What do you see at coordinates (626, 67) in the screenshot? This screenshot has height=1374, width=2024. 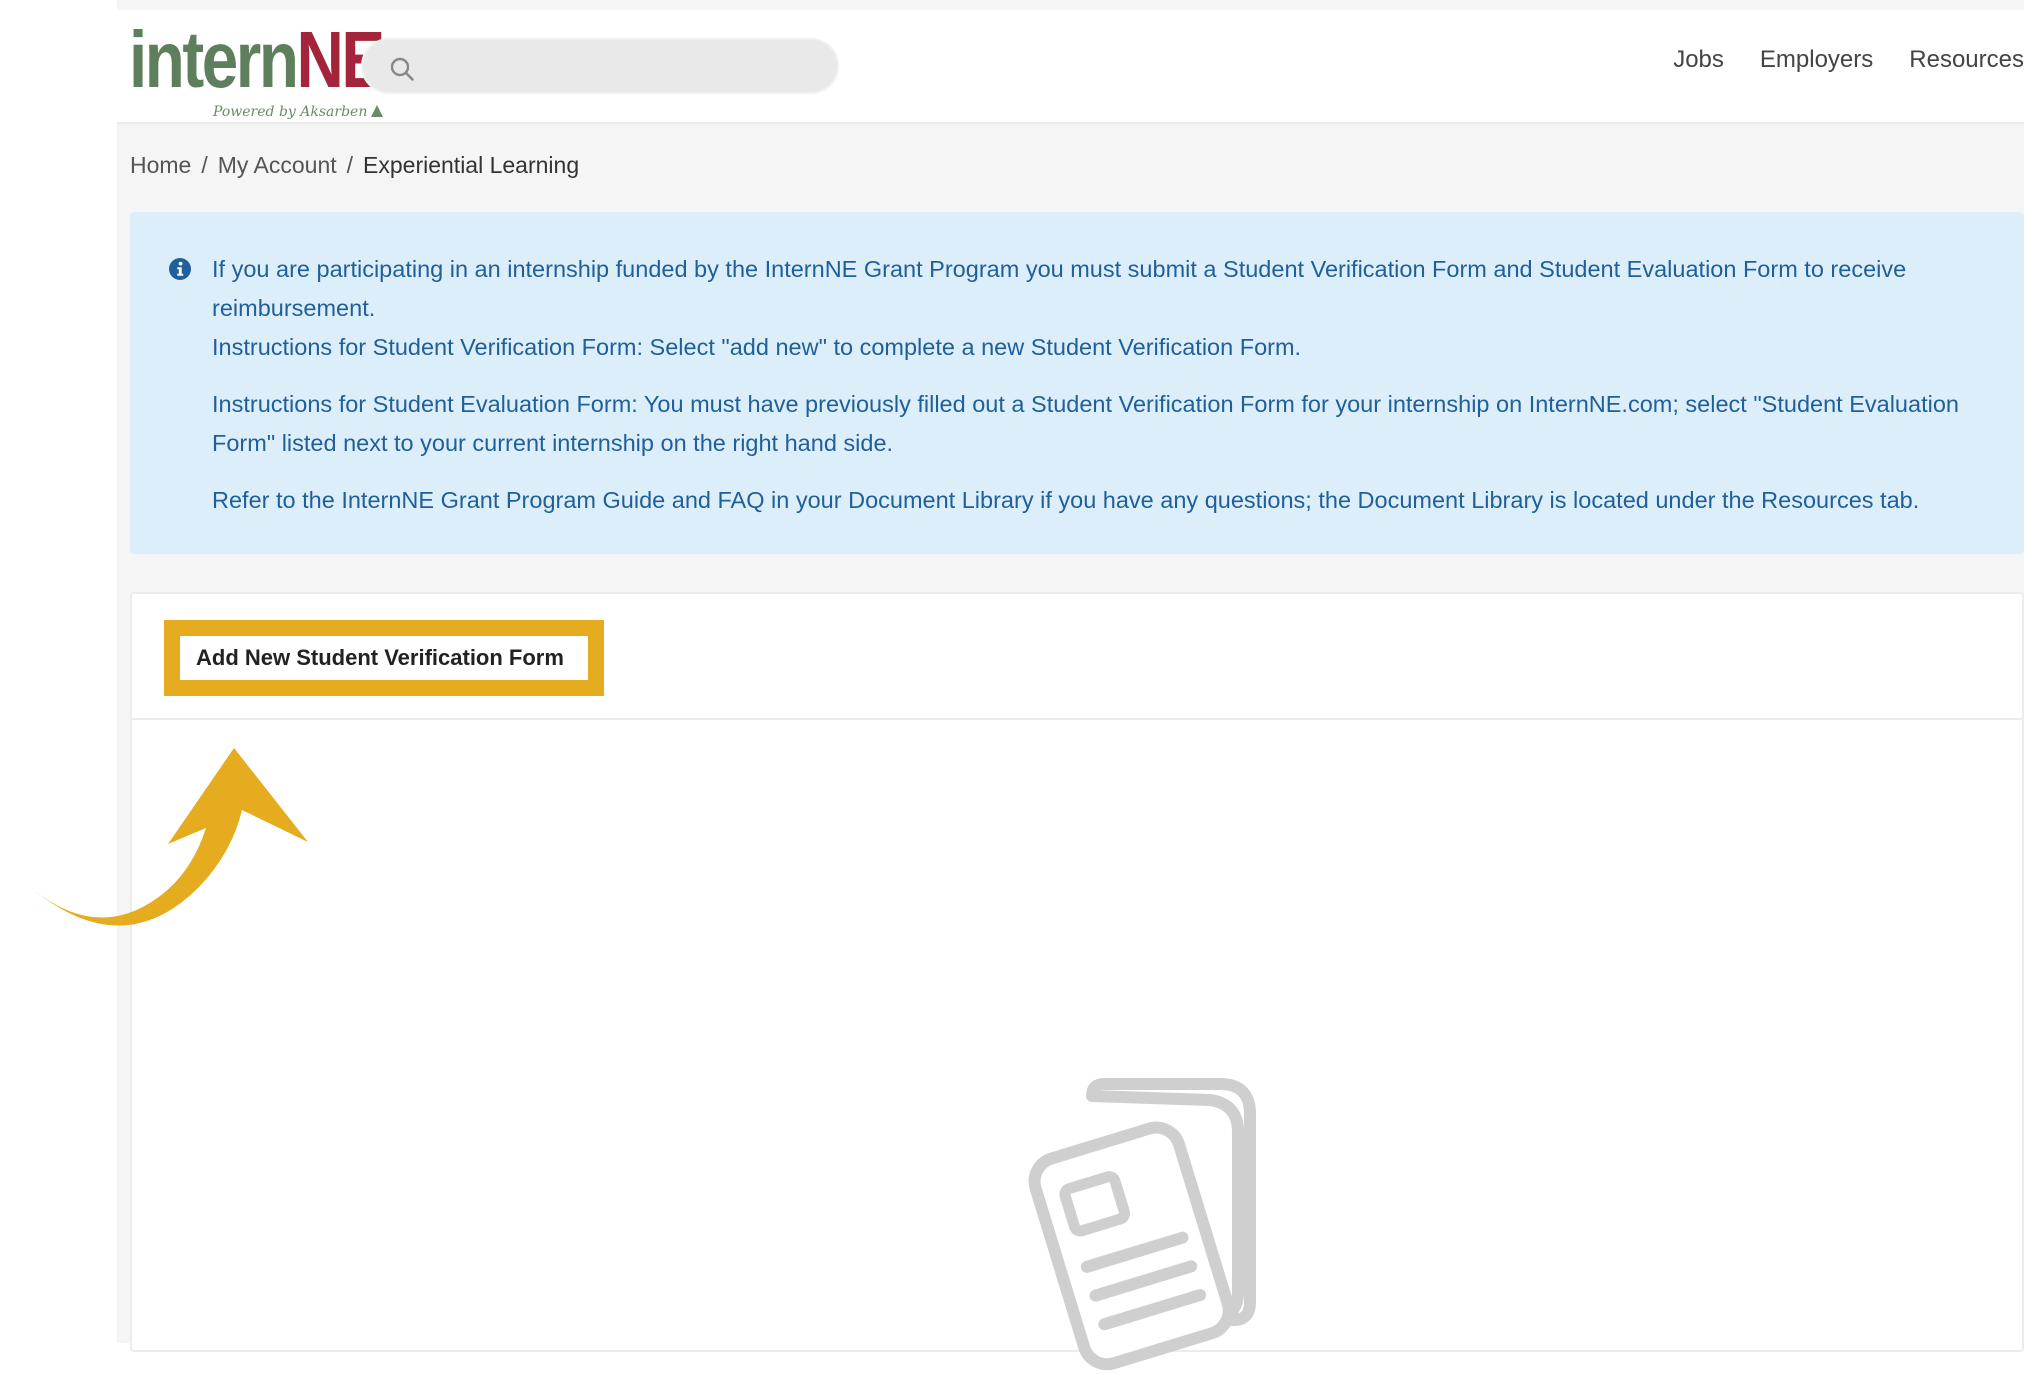 I see `search-input` at bounding box center [626, 67].